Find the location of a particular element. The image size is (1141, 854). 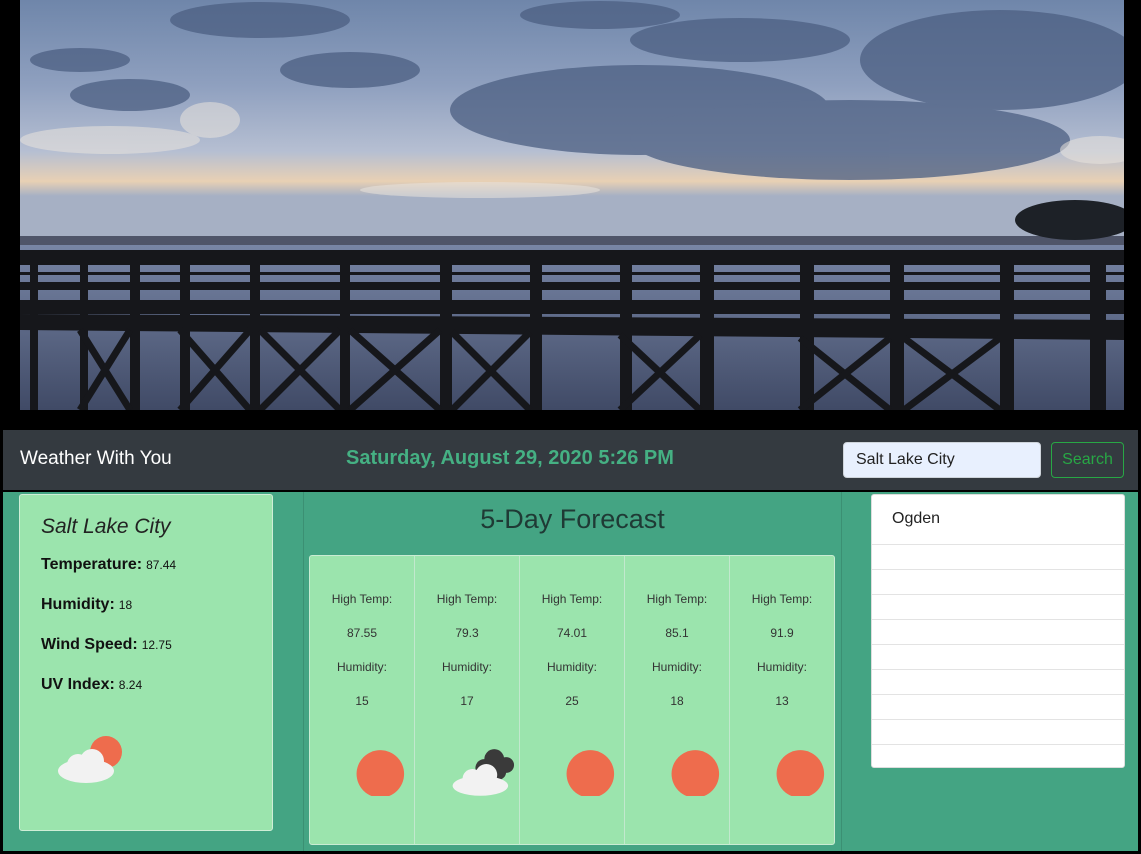

search-input is located at coordinates (942, 460).